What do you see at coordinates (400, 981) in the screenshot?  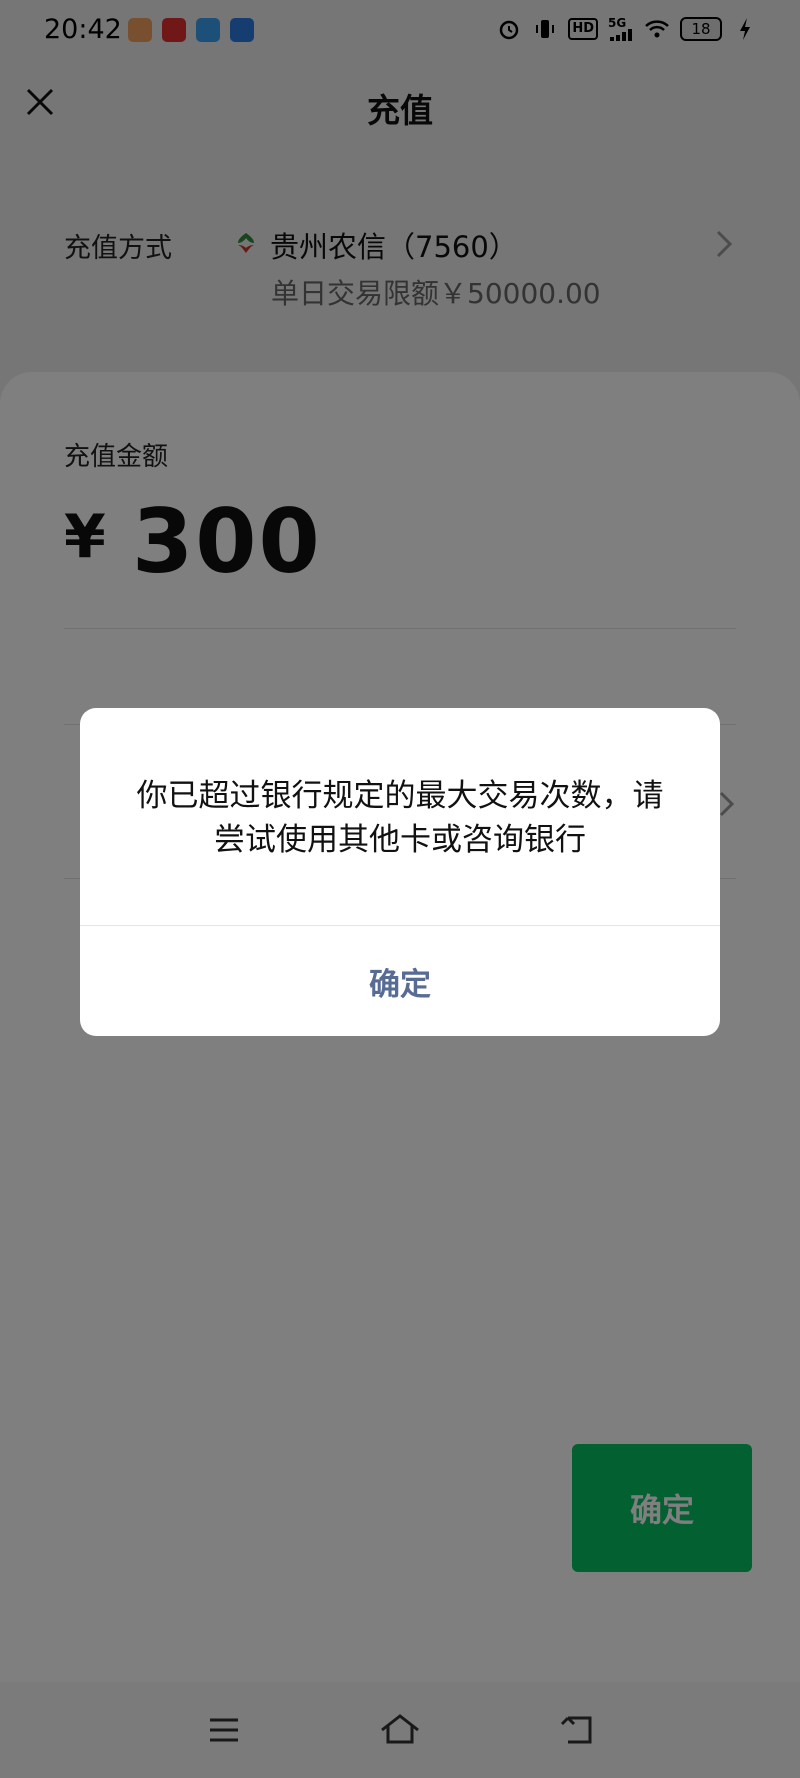 I see `dialog-confirm-button: 确定` at bounding box center [400, 981].